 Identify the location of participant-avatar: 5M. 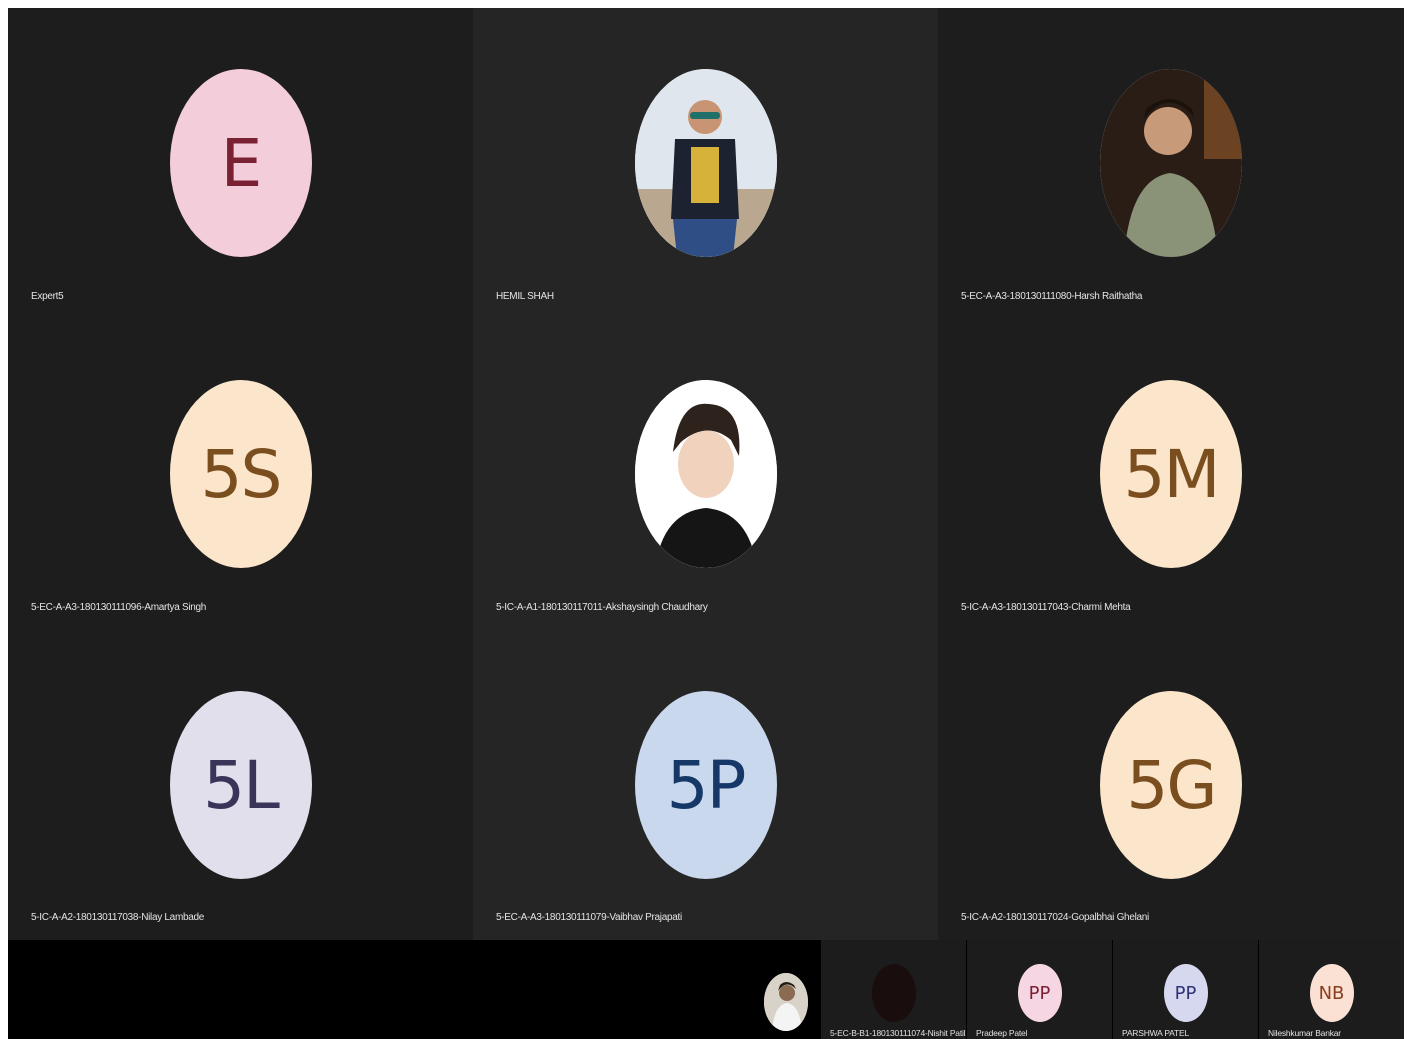
(1171, 474).